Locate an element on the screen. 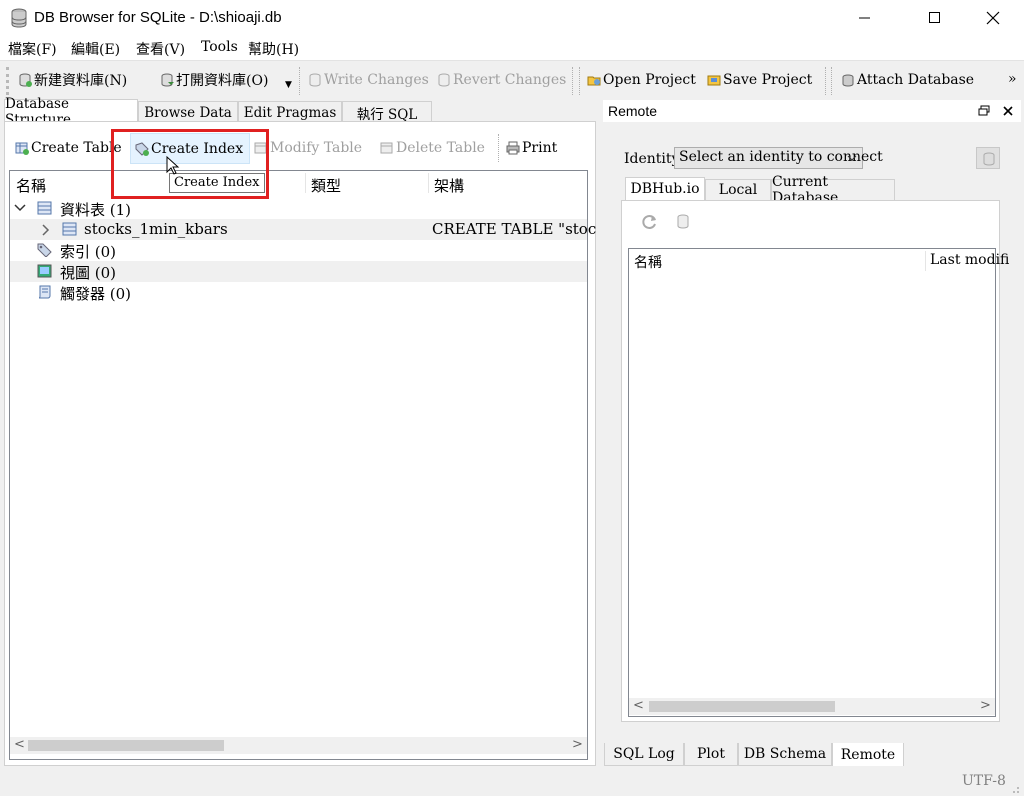 The image size is (1024, 796). dock-tab-remote: Remote is located at coordinates (868, 755).